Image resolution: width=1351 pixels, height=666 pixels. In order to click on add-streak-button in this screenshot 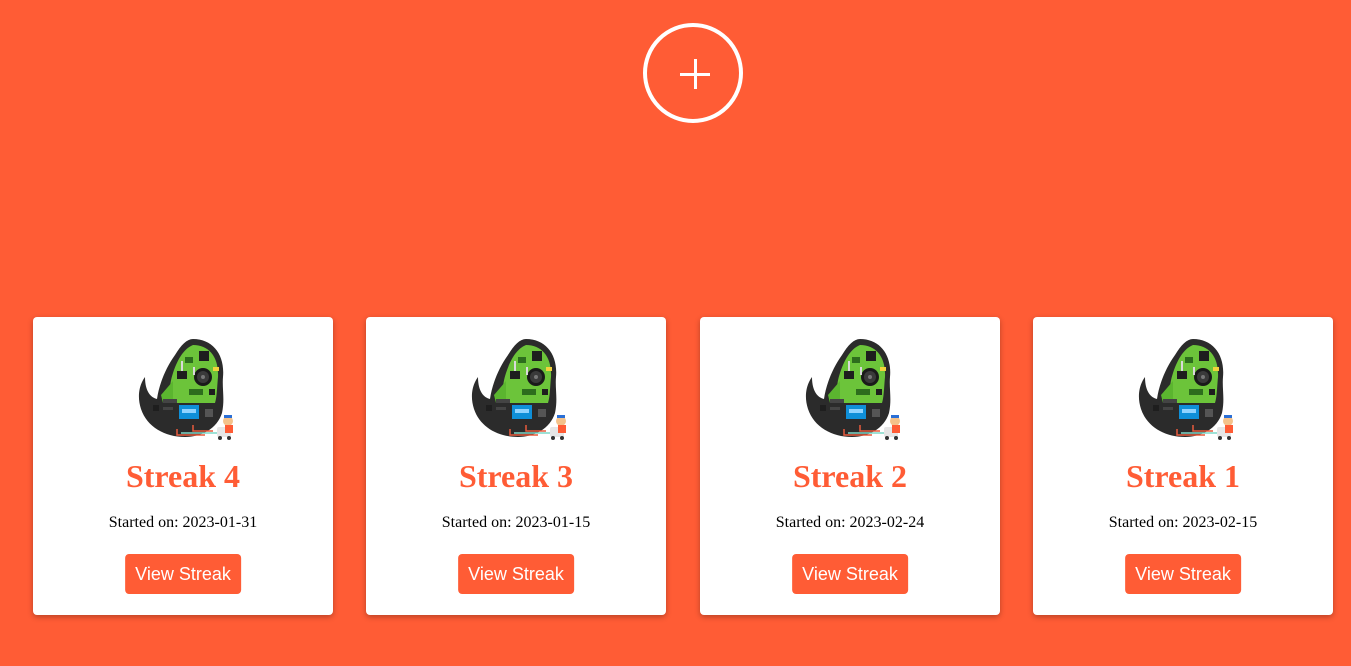, I will do `click(693, 73)`.